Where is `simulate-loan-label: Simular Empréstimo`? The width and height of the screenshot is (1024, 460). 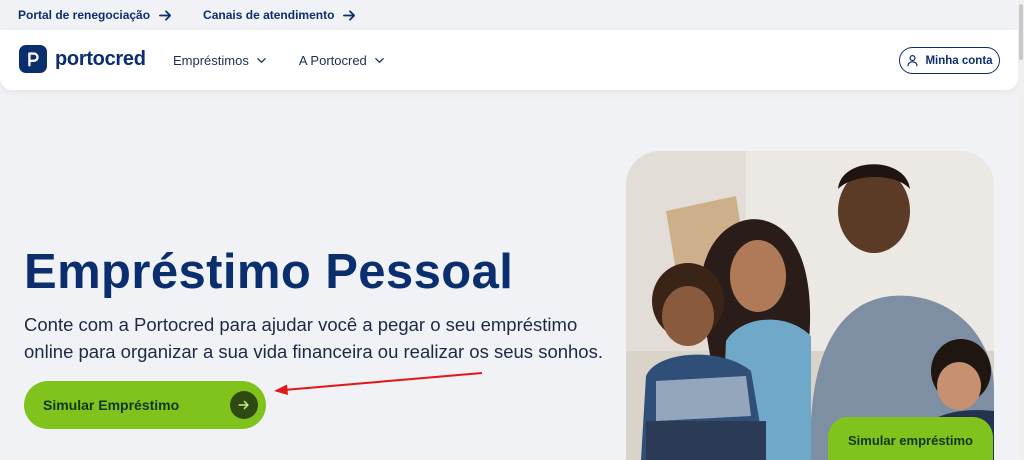
simulate-loan-label: Simular Empréstimo is located at coordinates (111, 405).